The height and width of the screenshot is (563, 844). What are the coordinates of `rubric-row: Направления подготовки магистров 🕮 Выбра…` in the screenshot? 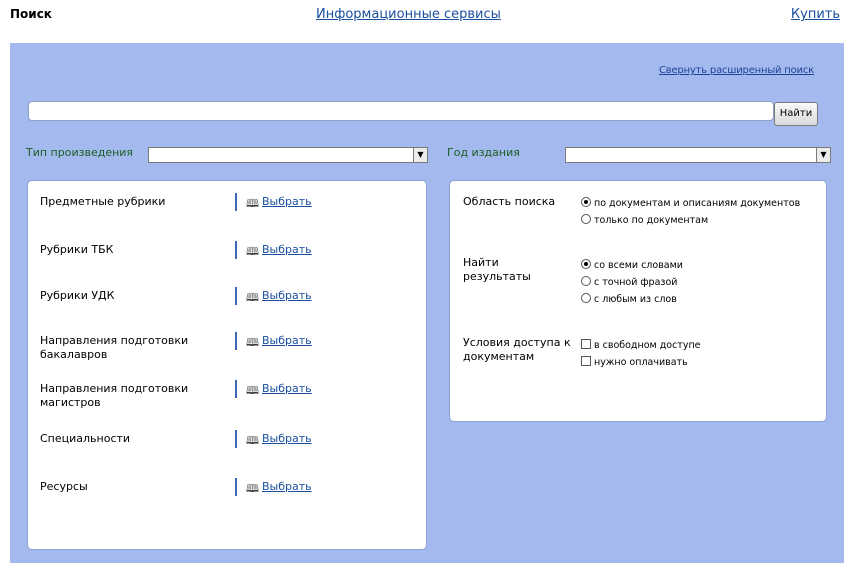 It's located at (230, 398).